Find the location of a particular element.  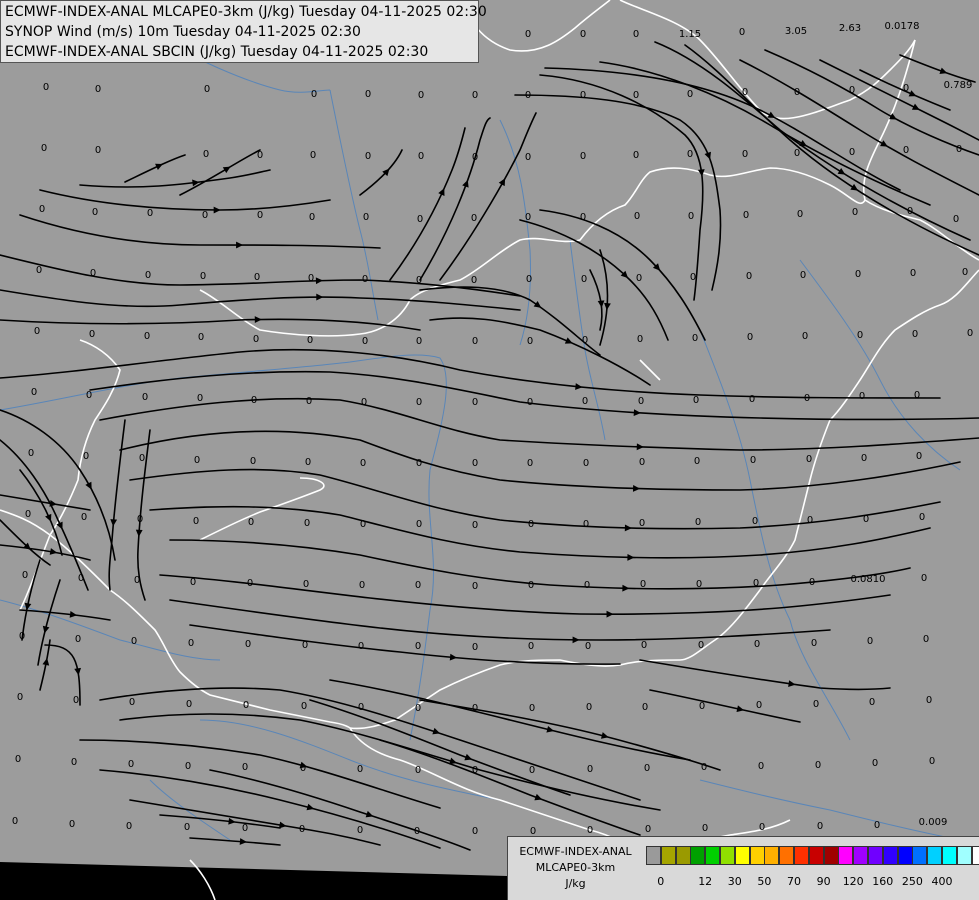

river-se is located at coordinates (830, 810).